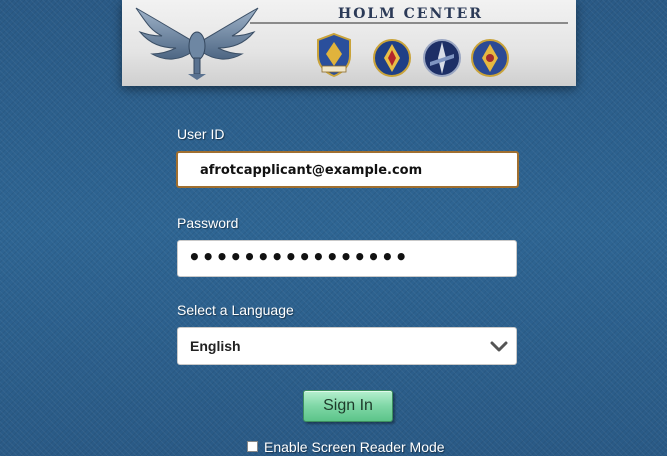  Describe the element at coordinates (208, 223) in the screenshot. I see `password-label: Password` at that location.